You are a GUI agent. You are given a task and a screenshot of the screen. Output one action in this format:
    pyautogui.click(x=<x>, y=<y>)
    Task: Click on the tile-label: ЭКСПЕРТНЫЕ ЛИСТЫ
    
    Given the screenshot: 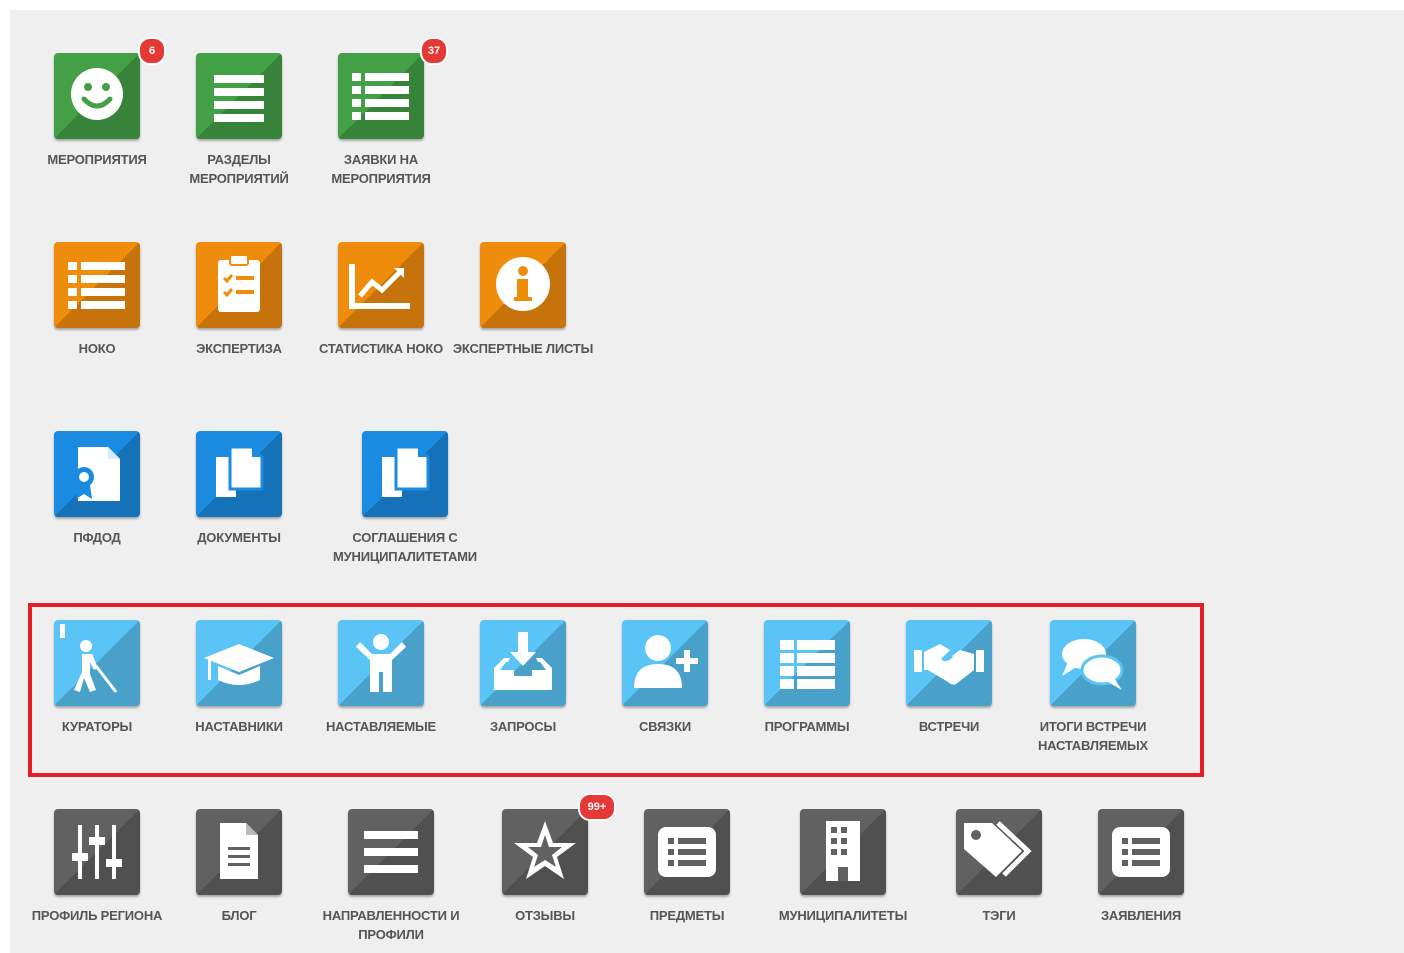 What is the action you would take?
    pyautogui.click(x=523, y=348)
    